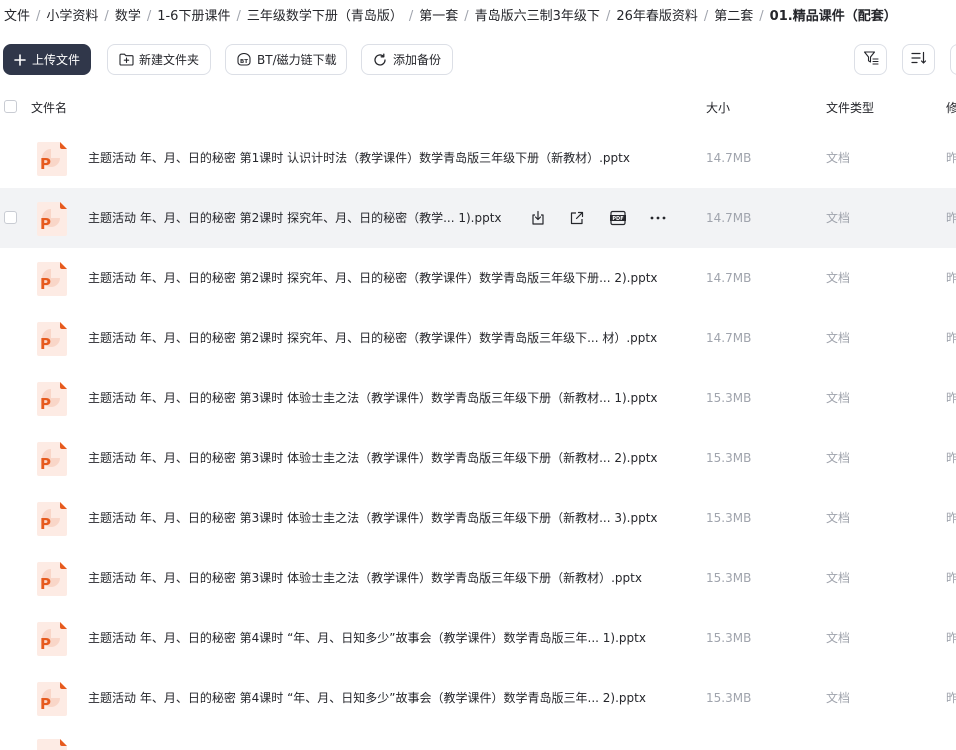  Describe the element at coordinates (10, 217) in the screenshot. I see `row-checkbox` at that location.